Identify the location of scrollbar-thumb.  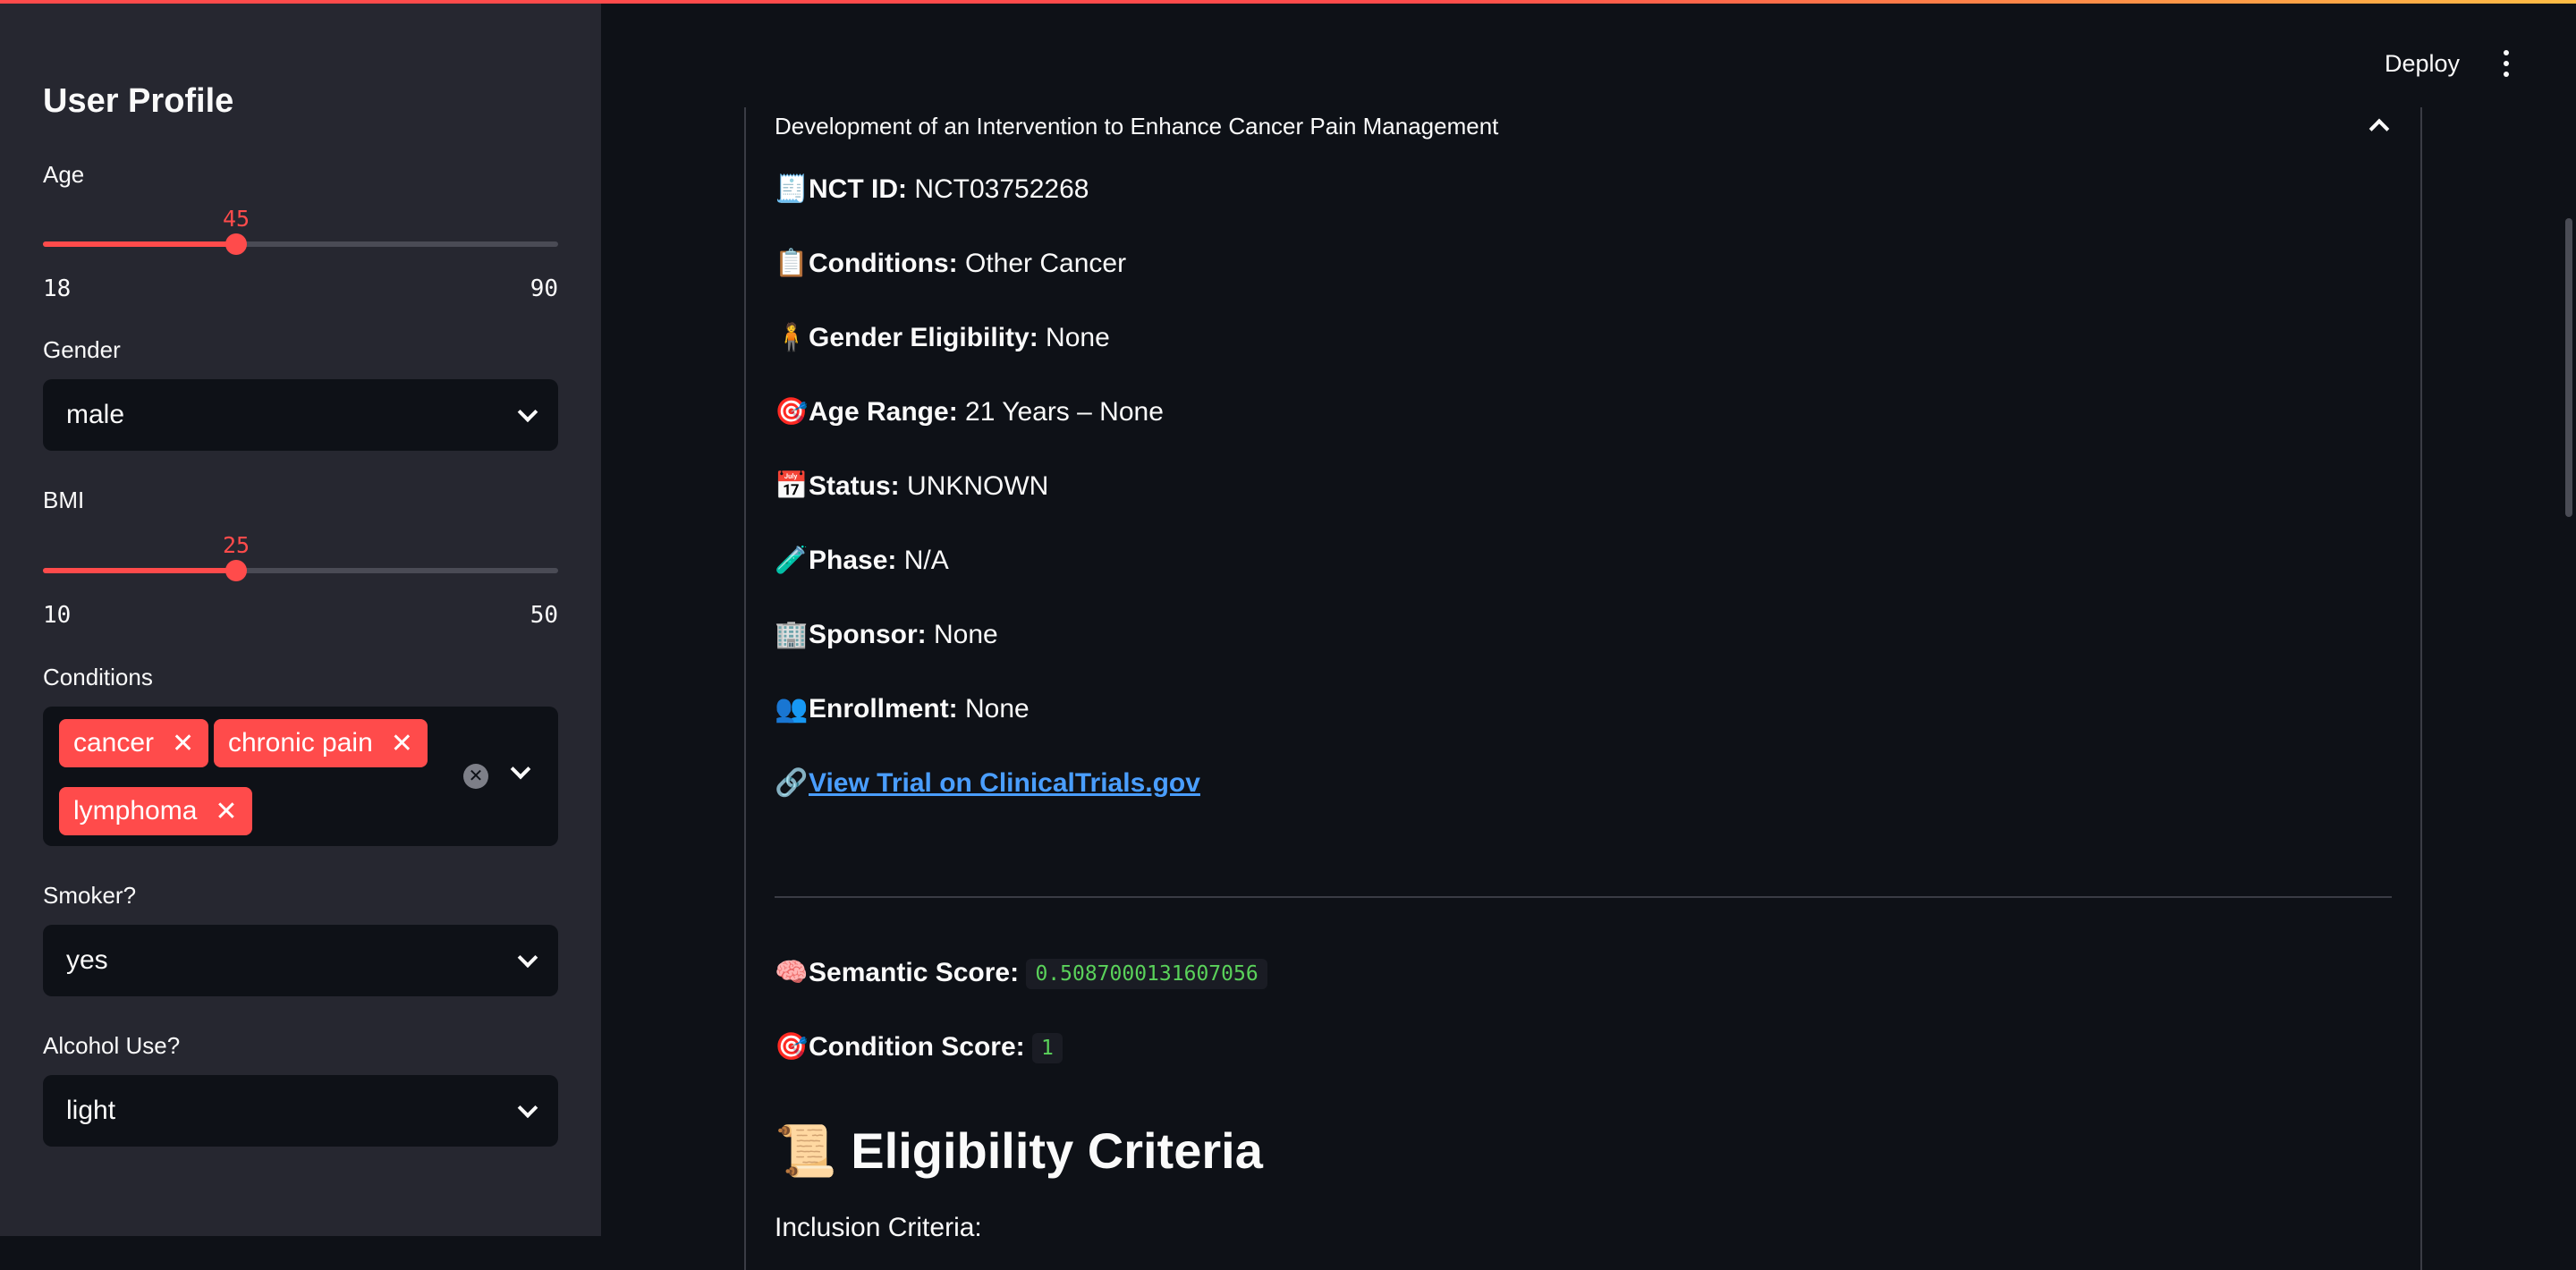
(2568, 368).